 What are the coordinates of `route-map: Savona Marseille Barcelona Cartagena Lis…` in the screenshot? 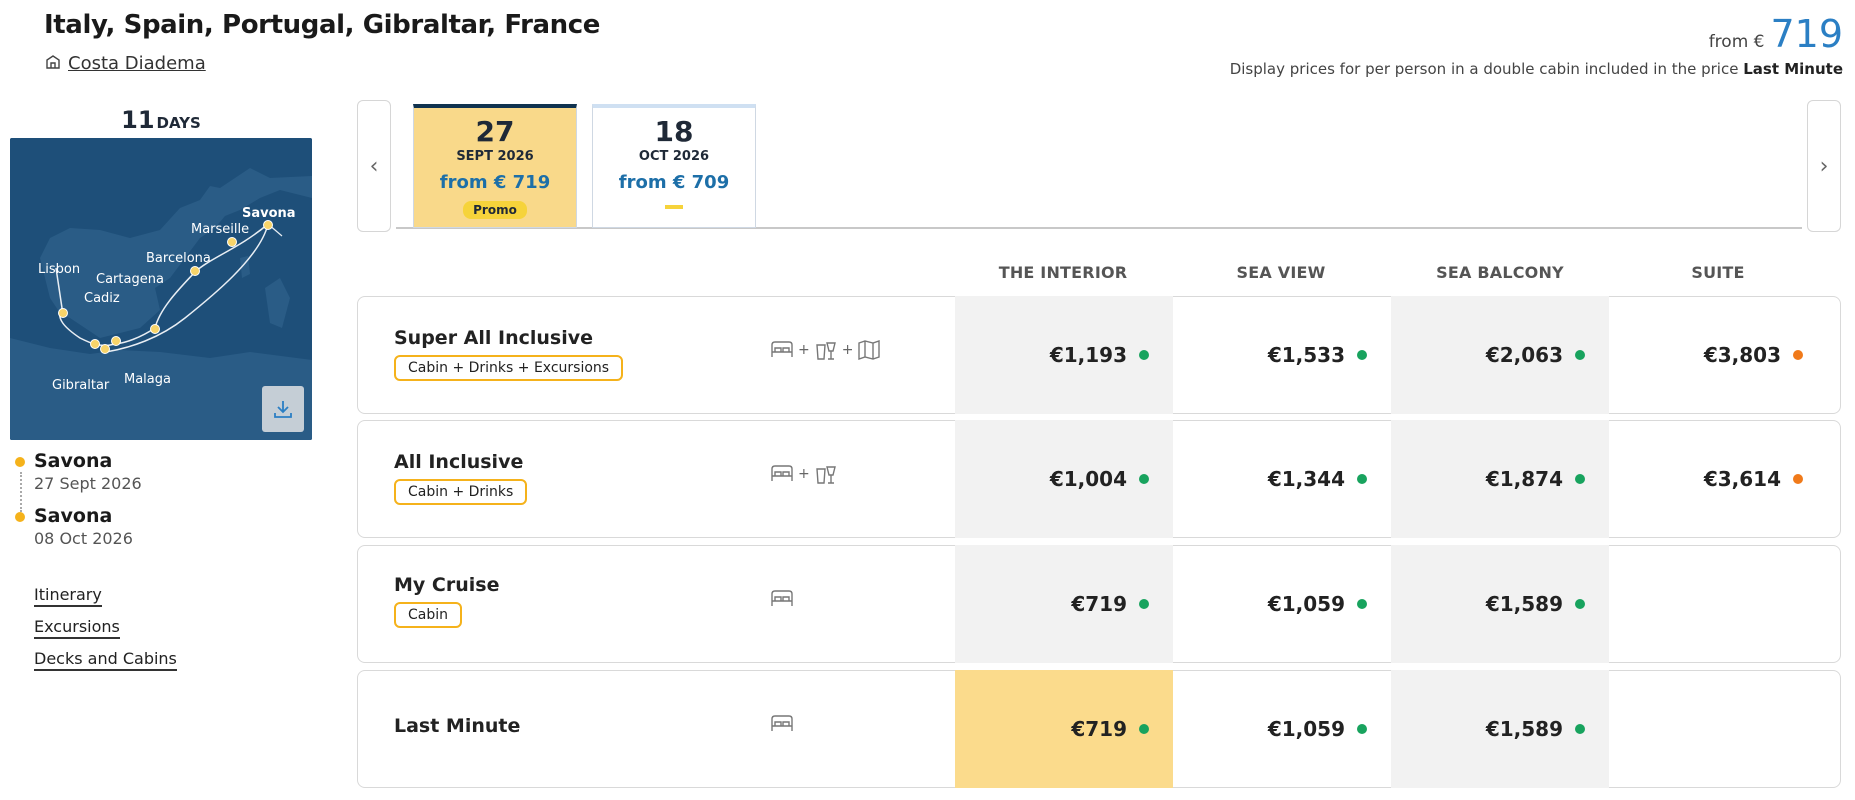 It's located at (161, 289).